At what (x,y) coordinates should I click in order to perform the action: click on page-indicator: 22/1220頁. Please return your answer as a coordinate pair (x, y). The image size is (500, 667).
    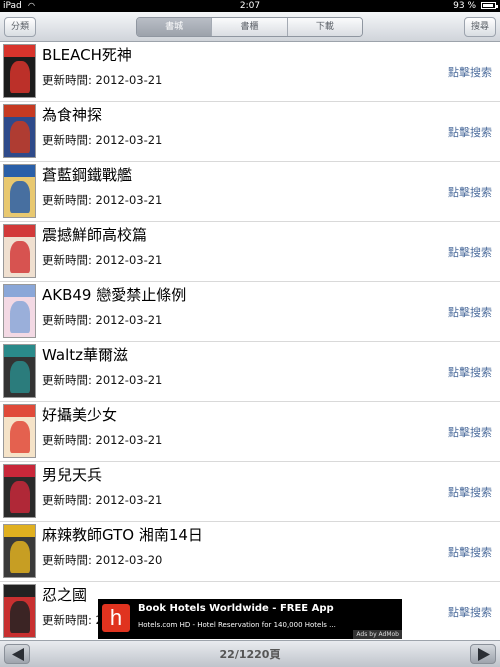
    Looking at the image, I should click on (250, 654).